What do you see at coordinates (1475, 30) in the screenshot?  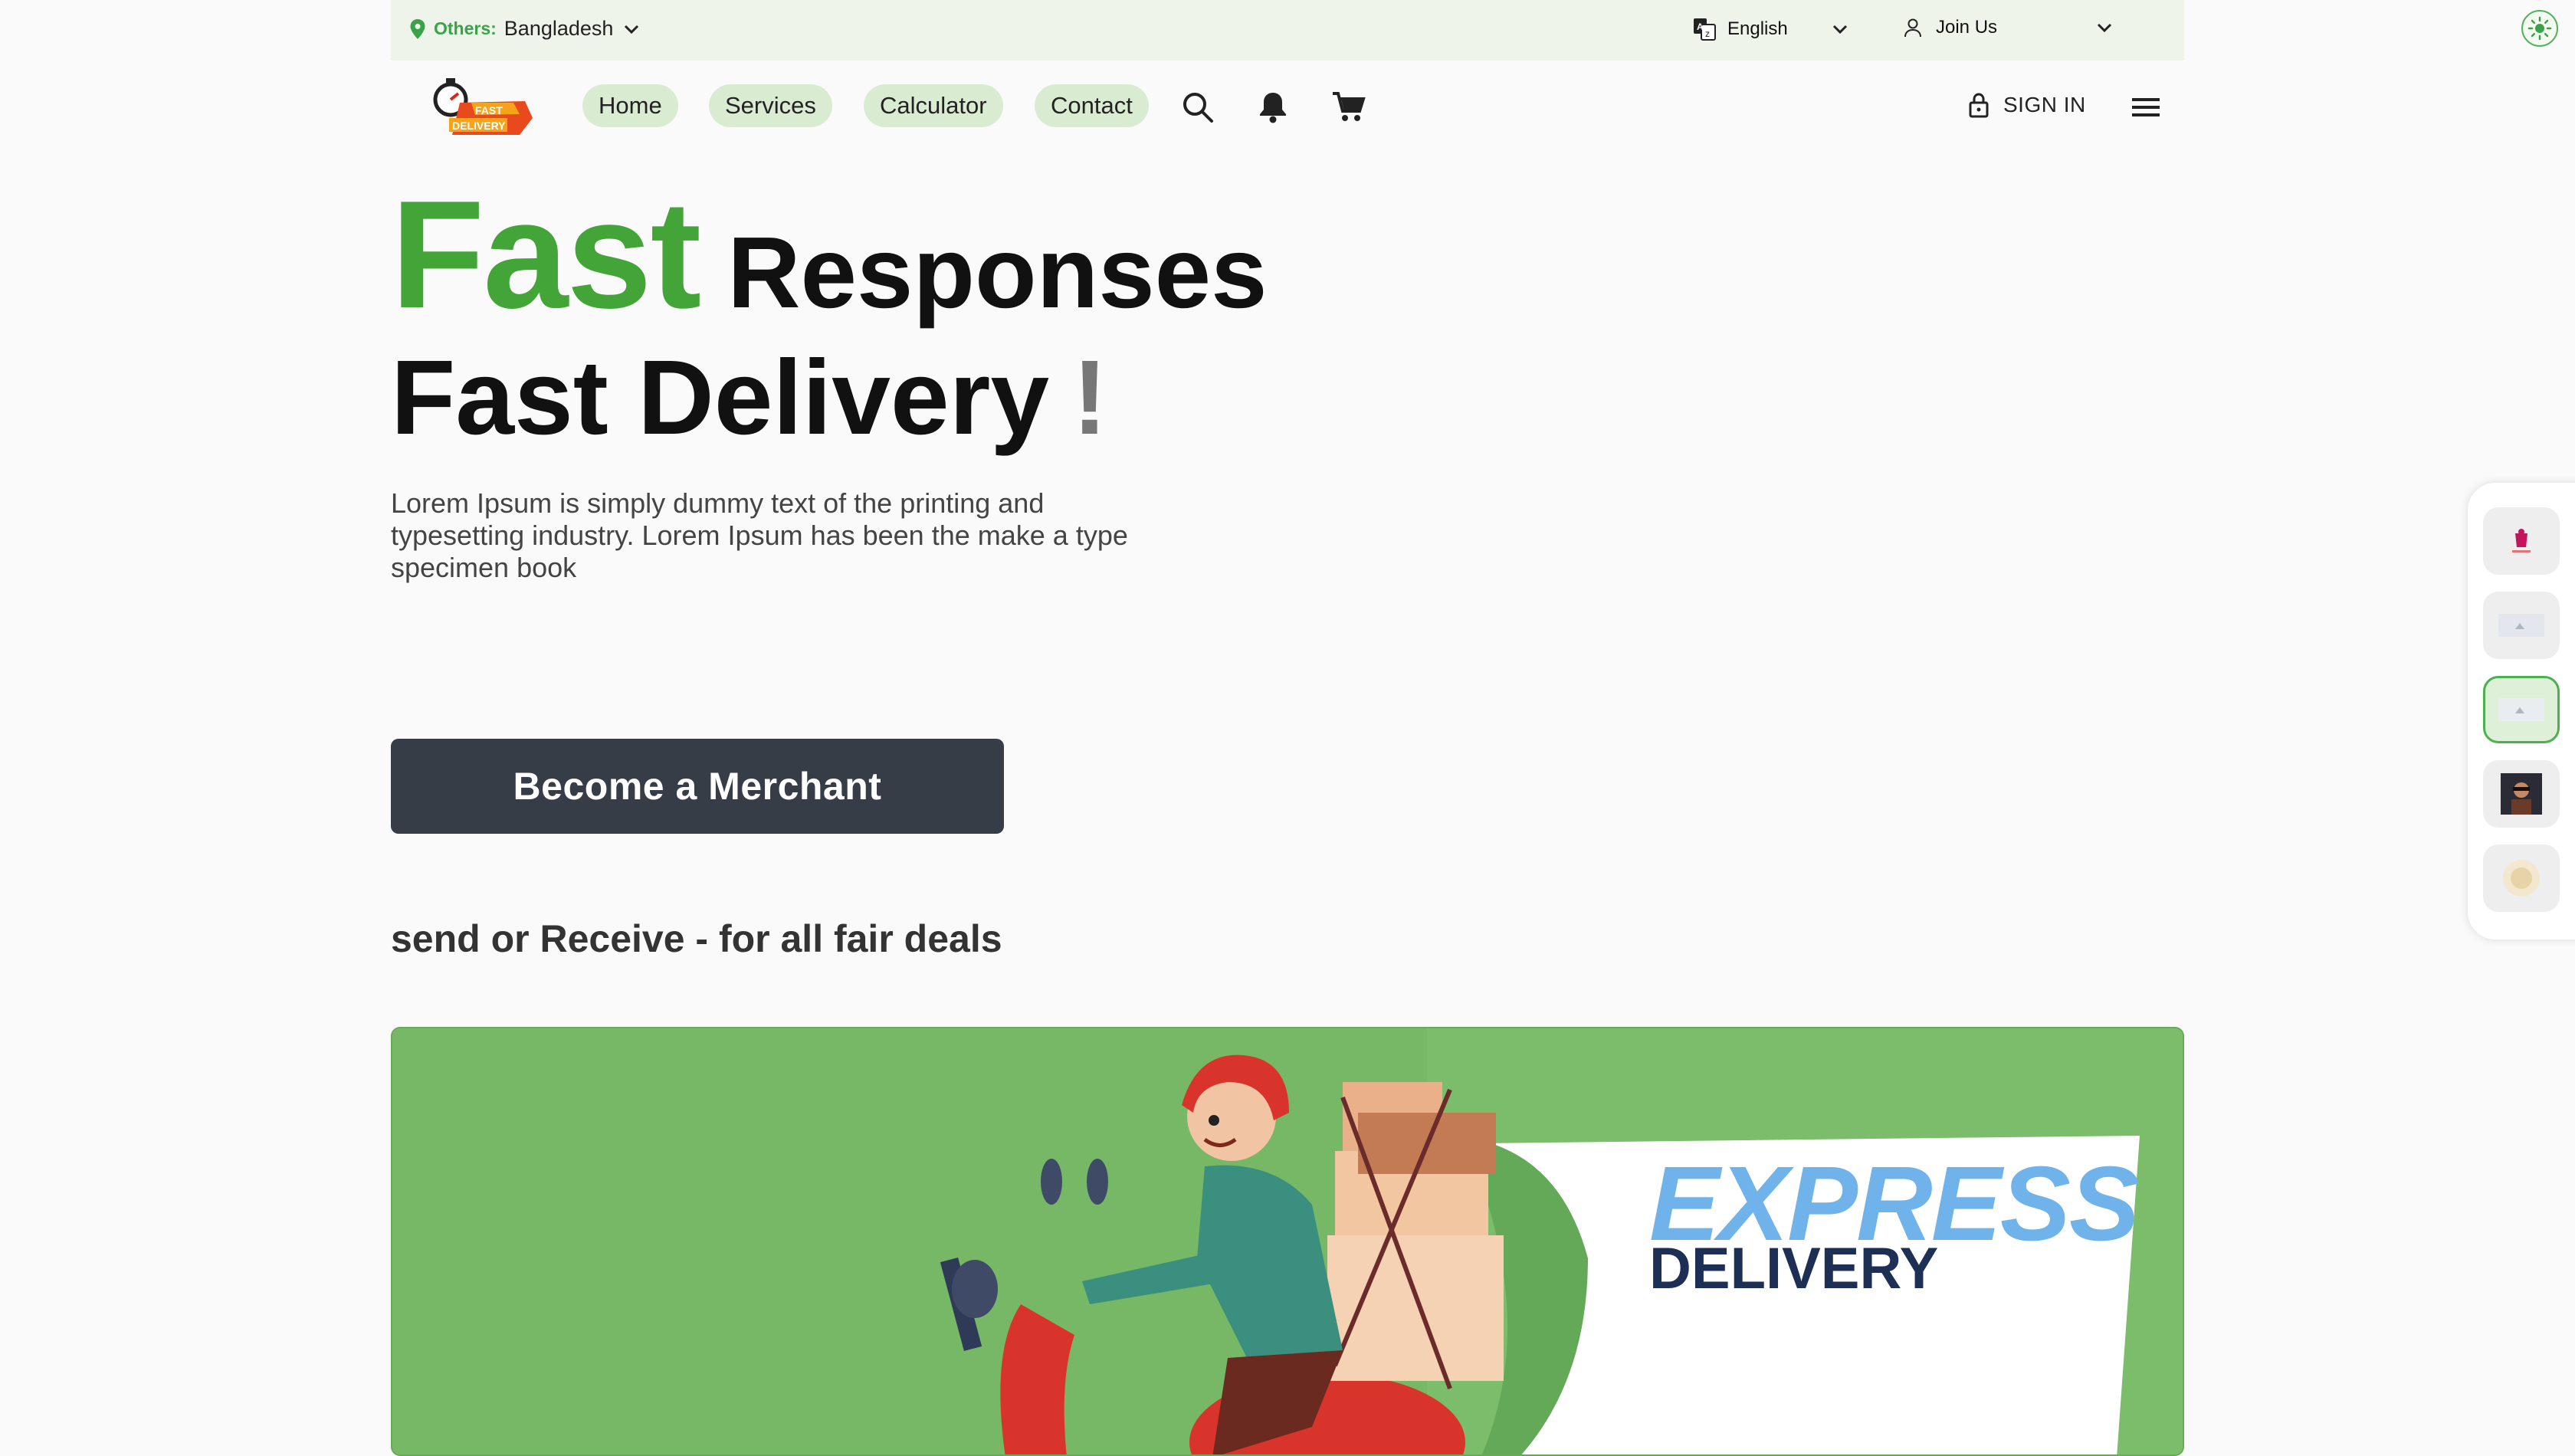 I see `top-bar: Others: Bangladesh Az English Join Us` at bounding box center [1475, 30].